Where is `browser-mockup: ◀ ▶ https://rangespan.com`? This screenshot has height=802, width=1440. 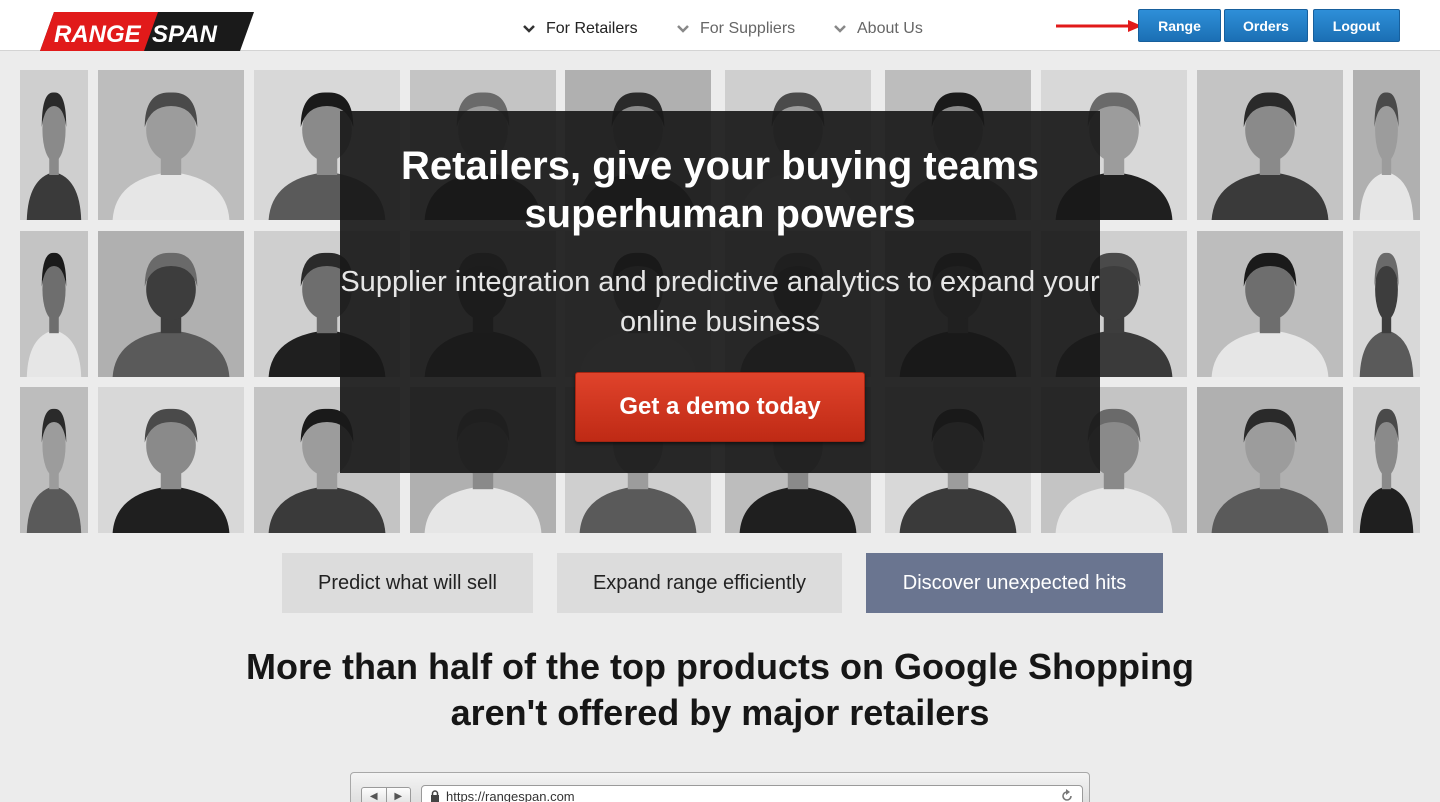 browser-mockup: ◀ ▶ https://rangespan.com is located at coordinates (720, 787).